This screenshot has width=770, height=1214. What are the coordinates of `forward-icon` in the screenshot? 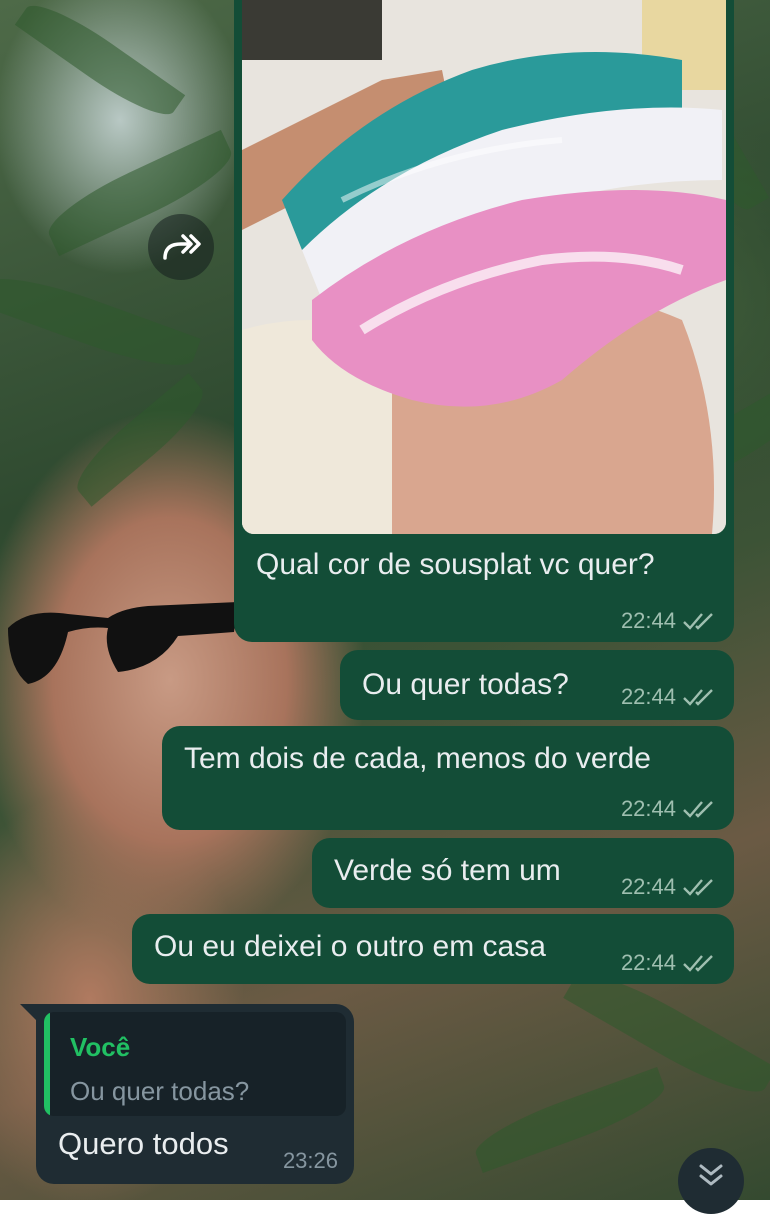 It's located at (182, 247).